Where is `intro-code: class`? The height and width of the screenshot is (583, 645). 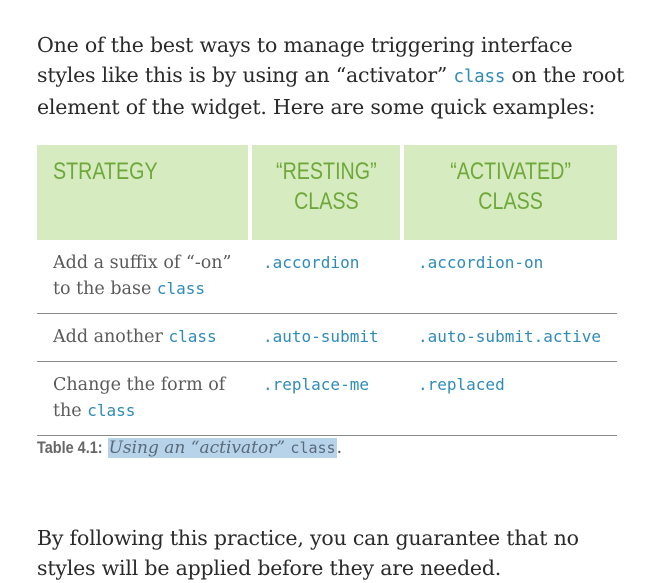
intro-code: class is located at coordinates (479, 76).